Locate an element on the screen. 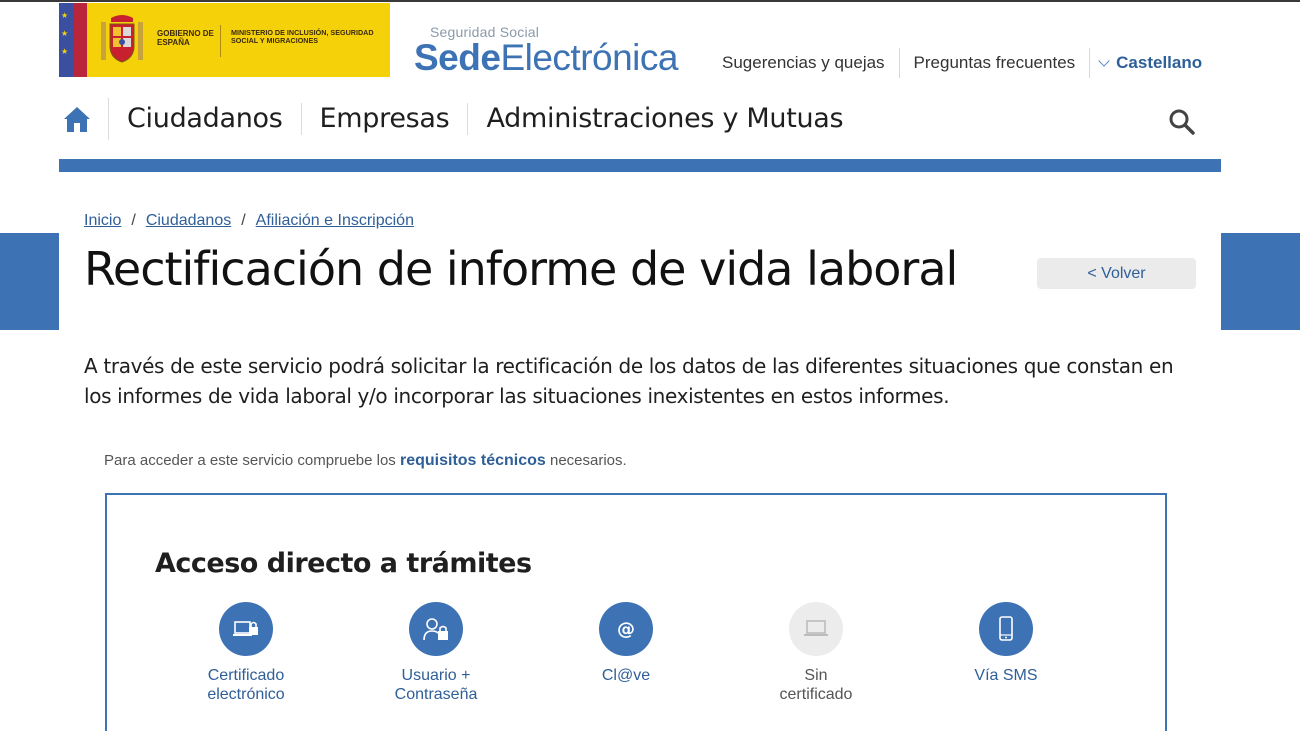  at-sign-icon: @ is located at coordinates (626, 629).